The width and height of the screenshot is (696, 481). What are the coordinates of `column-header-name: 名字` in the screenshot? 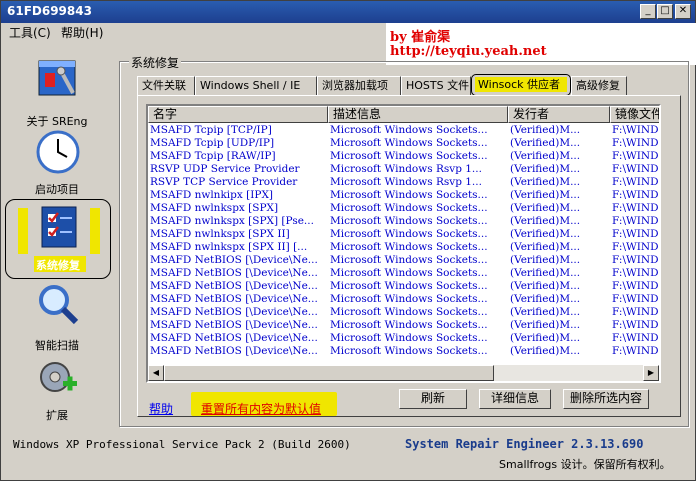 It's located at (238, 114).